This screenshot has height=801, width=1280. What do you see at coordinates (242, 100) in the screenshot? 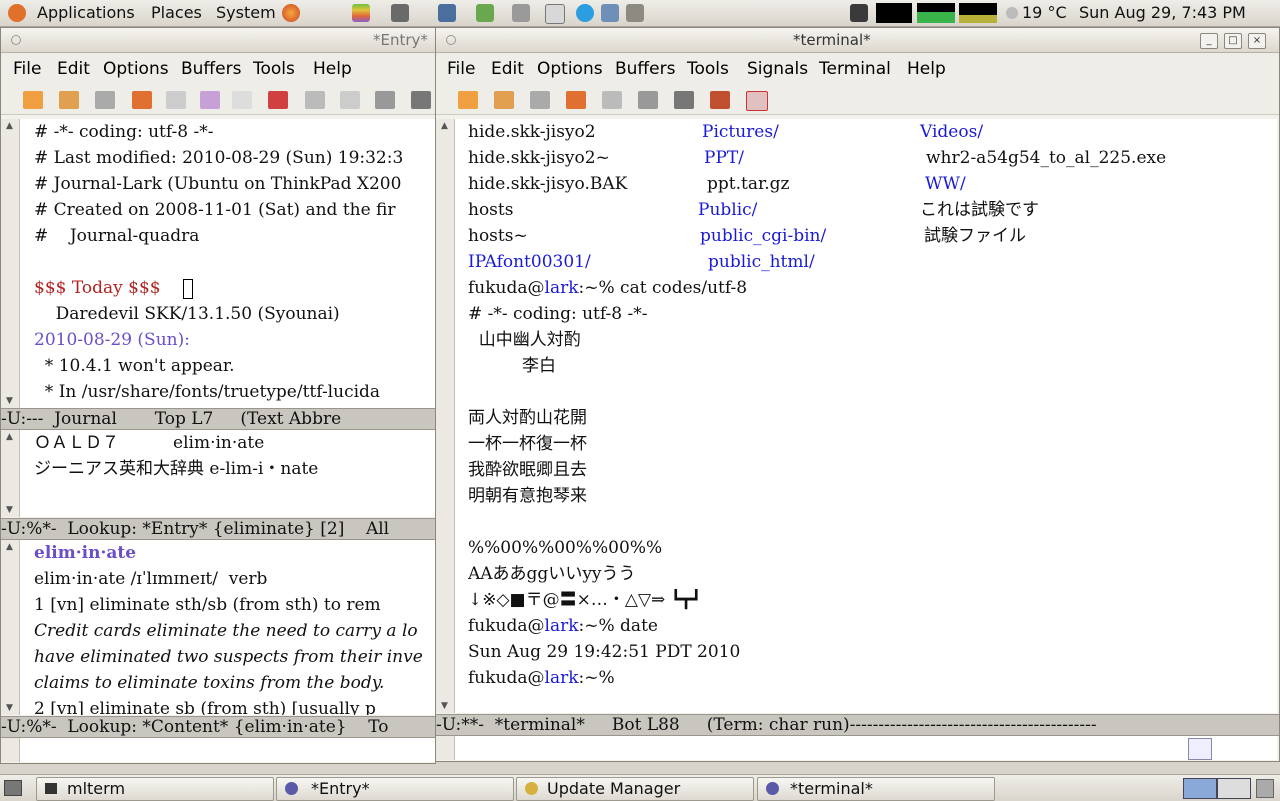
I see `undo-icon` at bounding box center [242, 100].